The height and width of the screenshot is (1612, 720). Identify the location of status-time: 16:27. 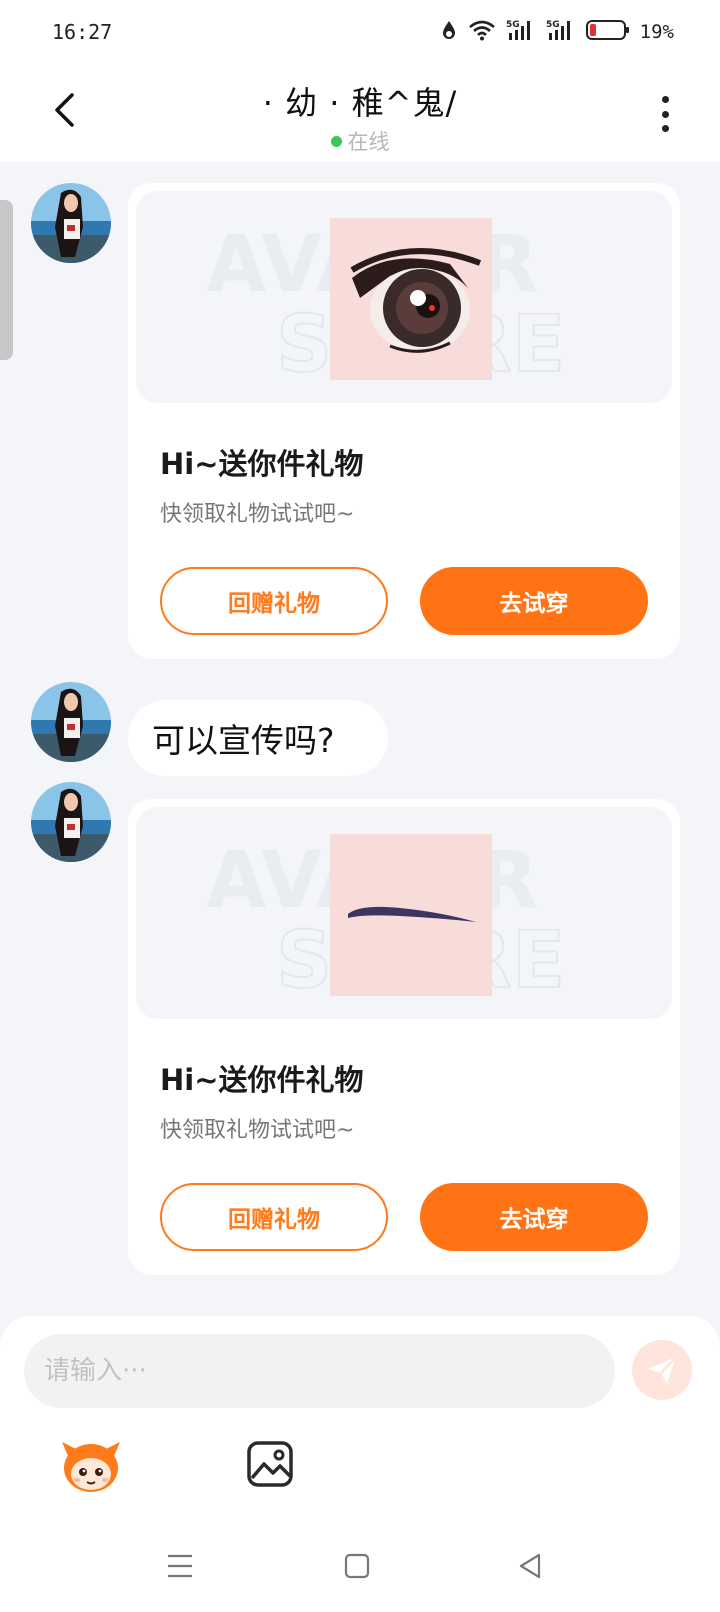
(82, 32).